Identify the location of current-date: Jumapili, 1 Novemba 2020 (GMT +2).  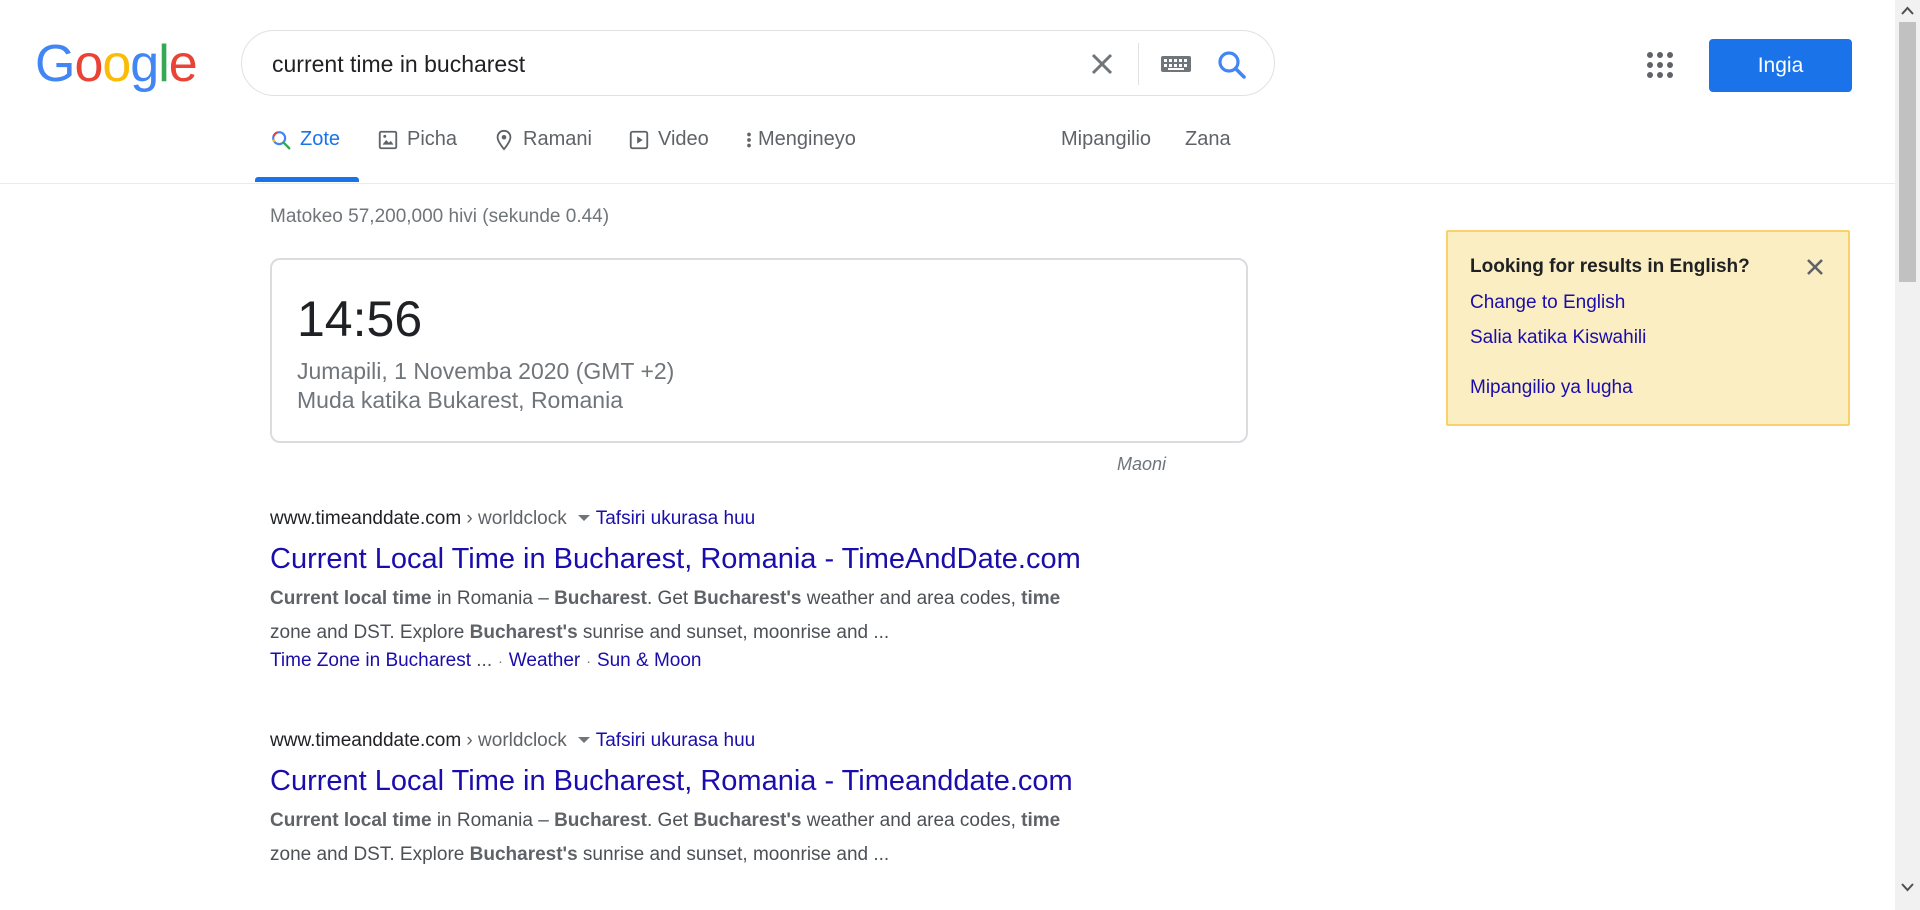
(486, 371).